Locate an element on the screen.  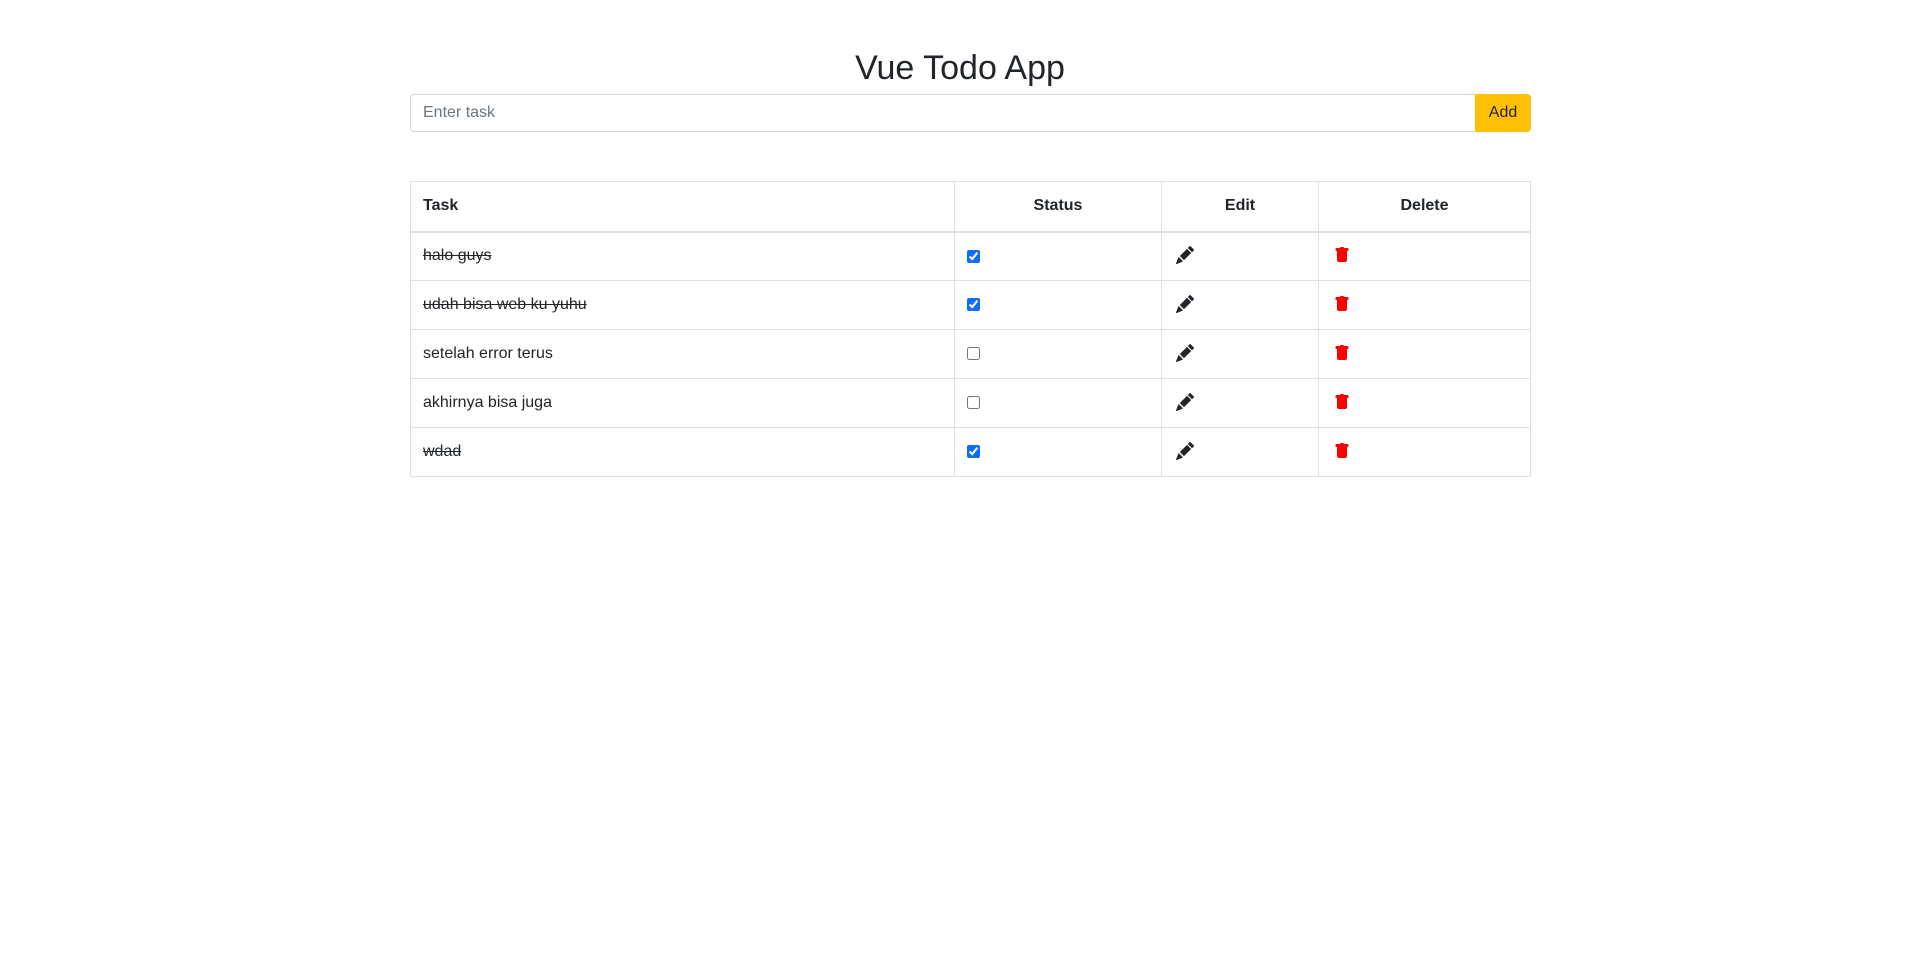
header-delete: Delete is located at coordinates (1424, 207).